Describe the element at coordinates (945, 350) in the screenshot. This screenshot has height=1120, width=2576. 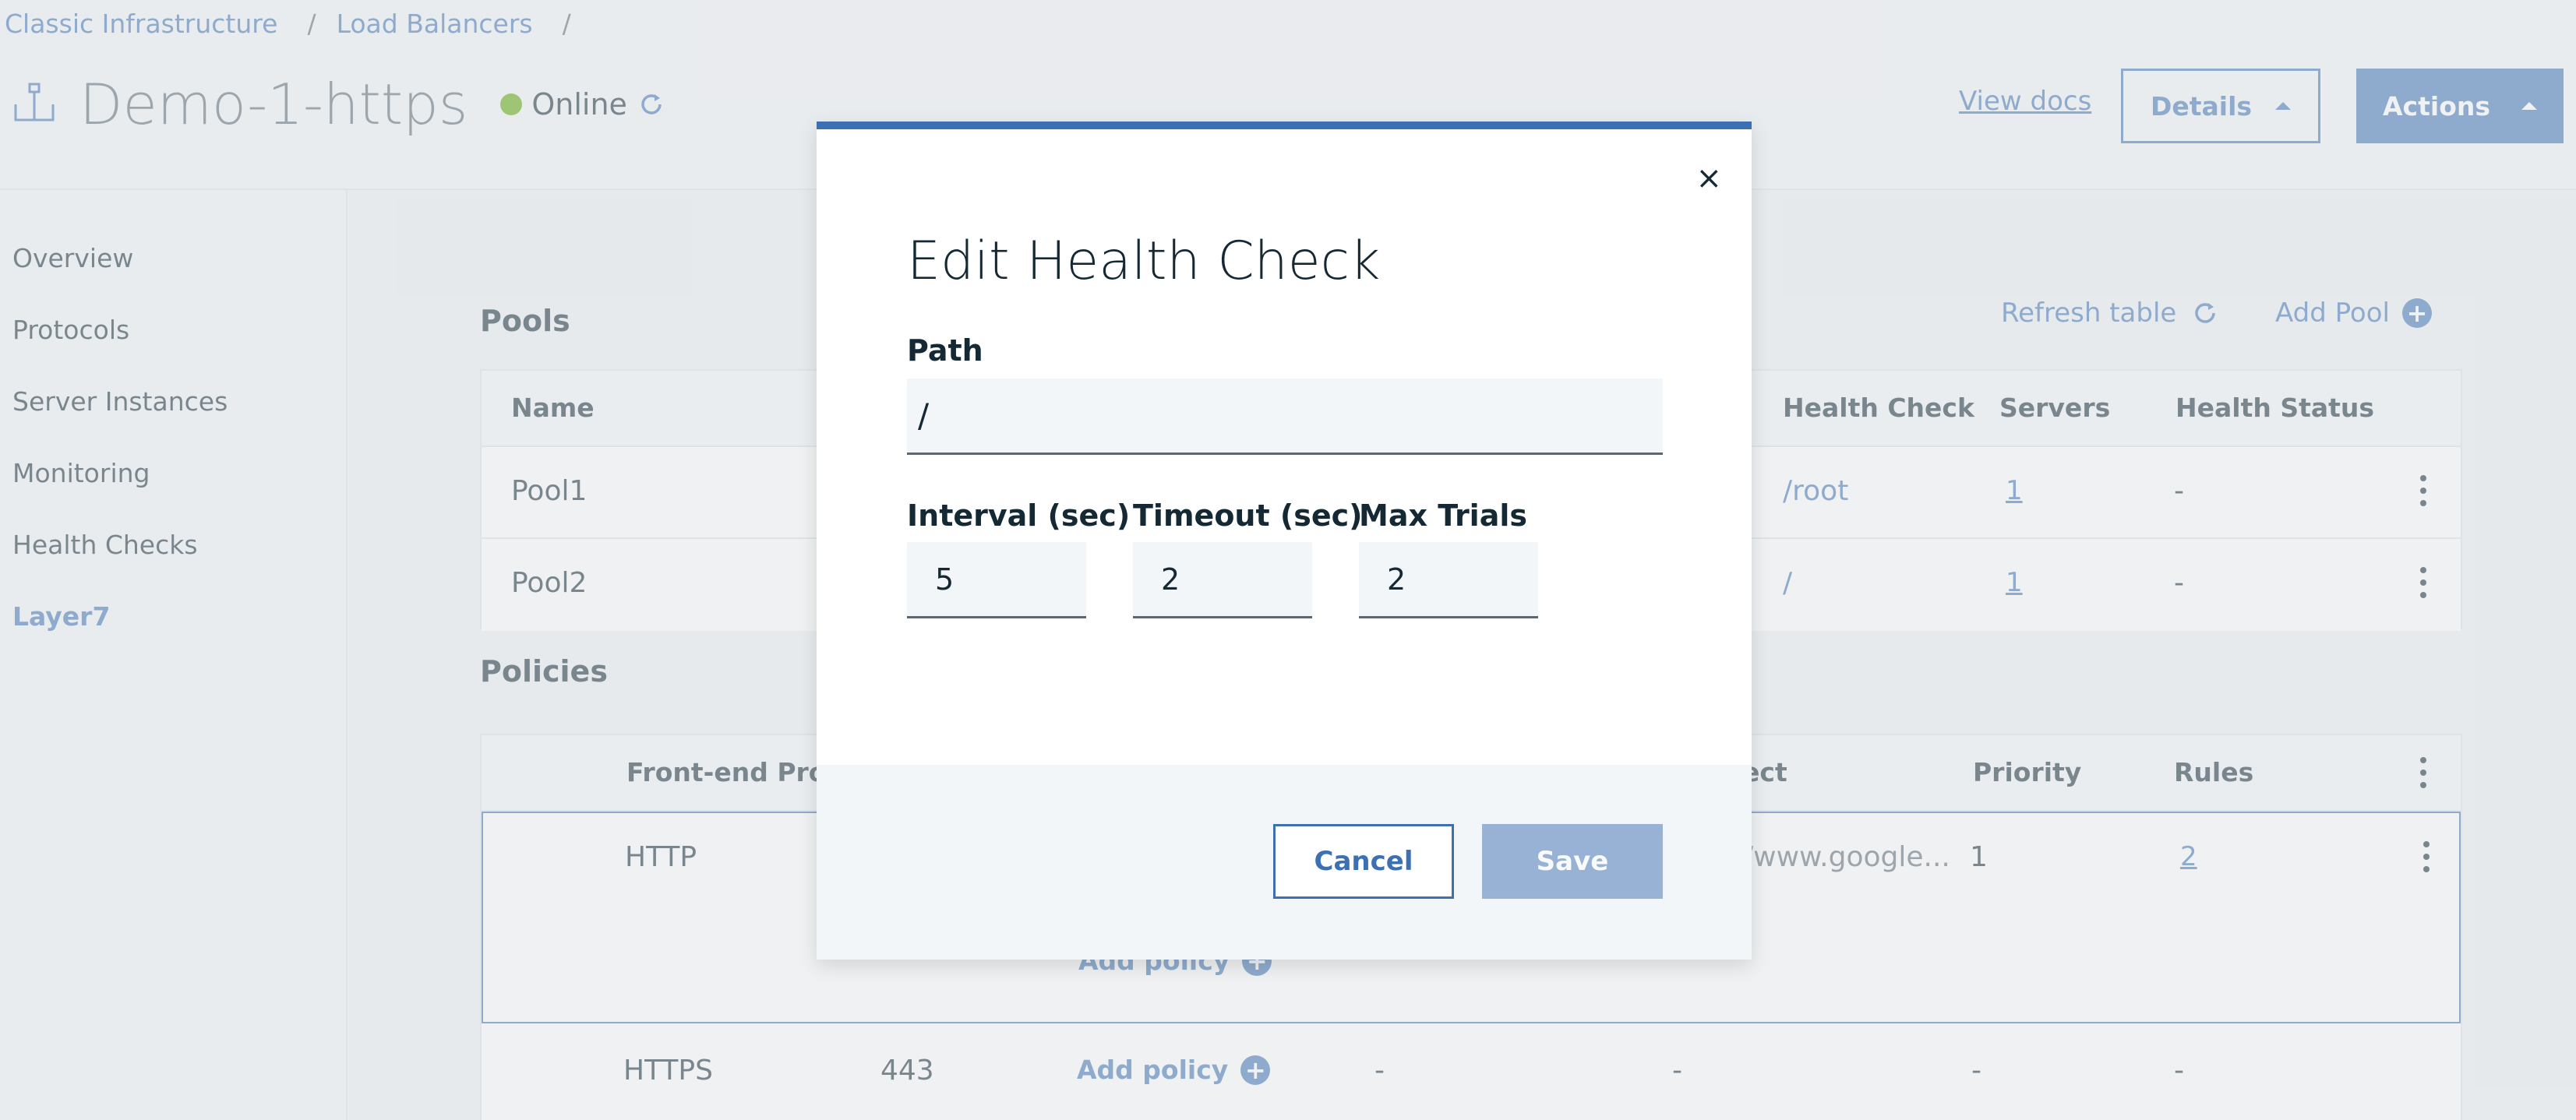
I see `path-label: Path` at that location.